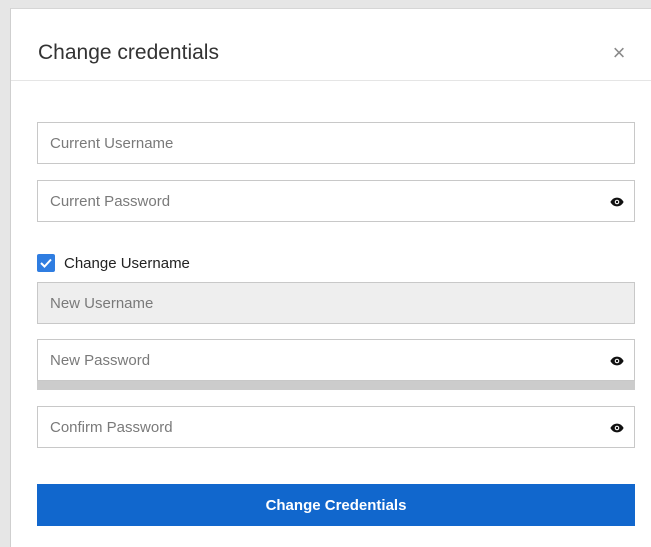 The width and height of the screenshot is (651, 547). I want to click on close-button: ×, so click(619, 53).